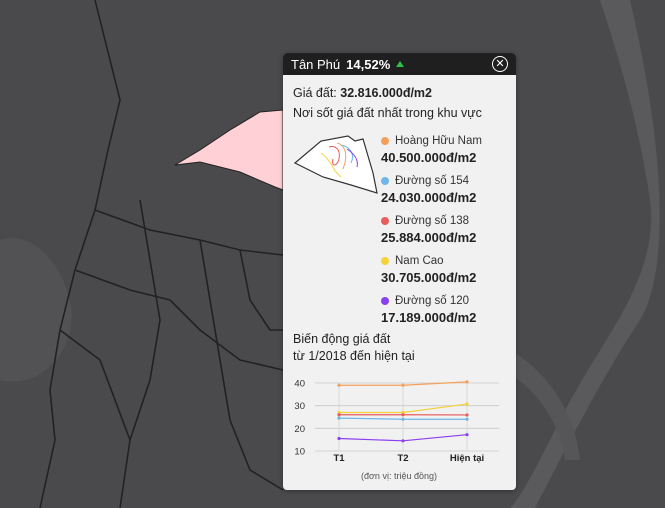 This screenshot has width=665, height=508. I want to click on river-branch, so click(36, 310).